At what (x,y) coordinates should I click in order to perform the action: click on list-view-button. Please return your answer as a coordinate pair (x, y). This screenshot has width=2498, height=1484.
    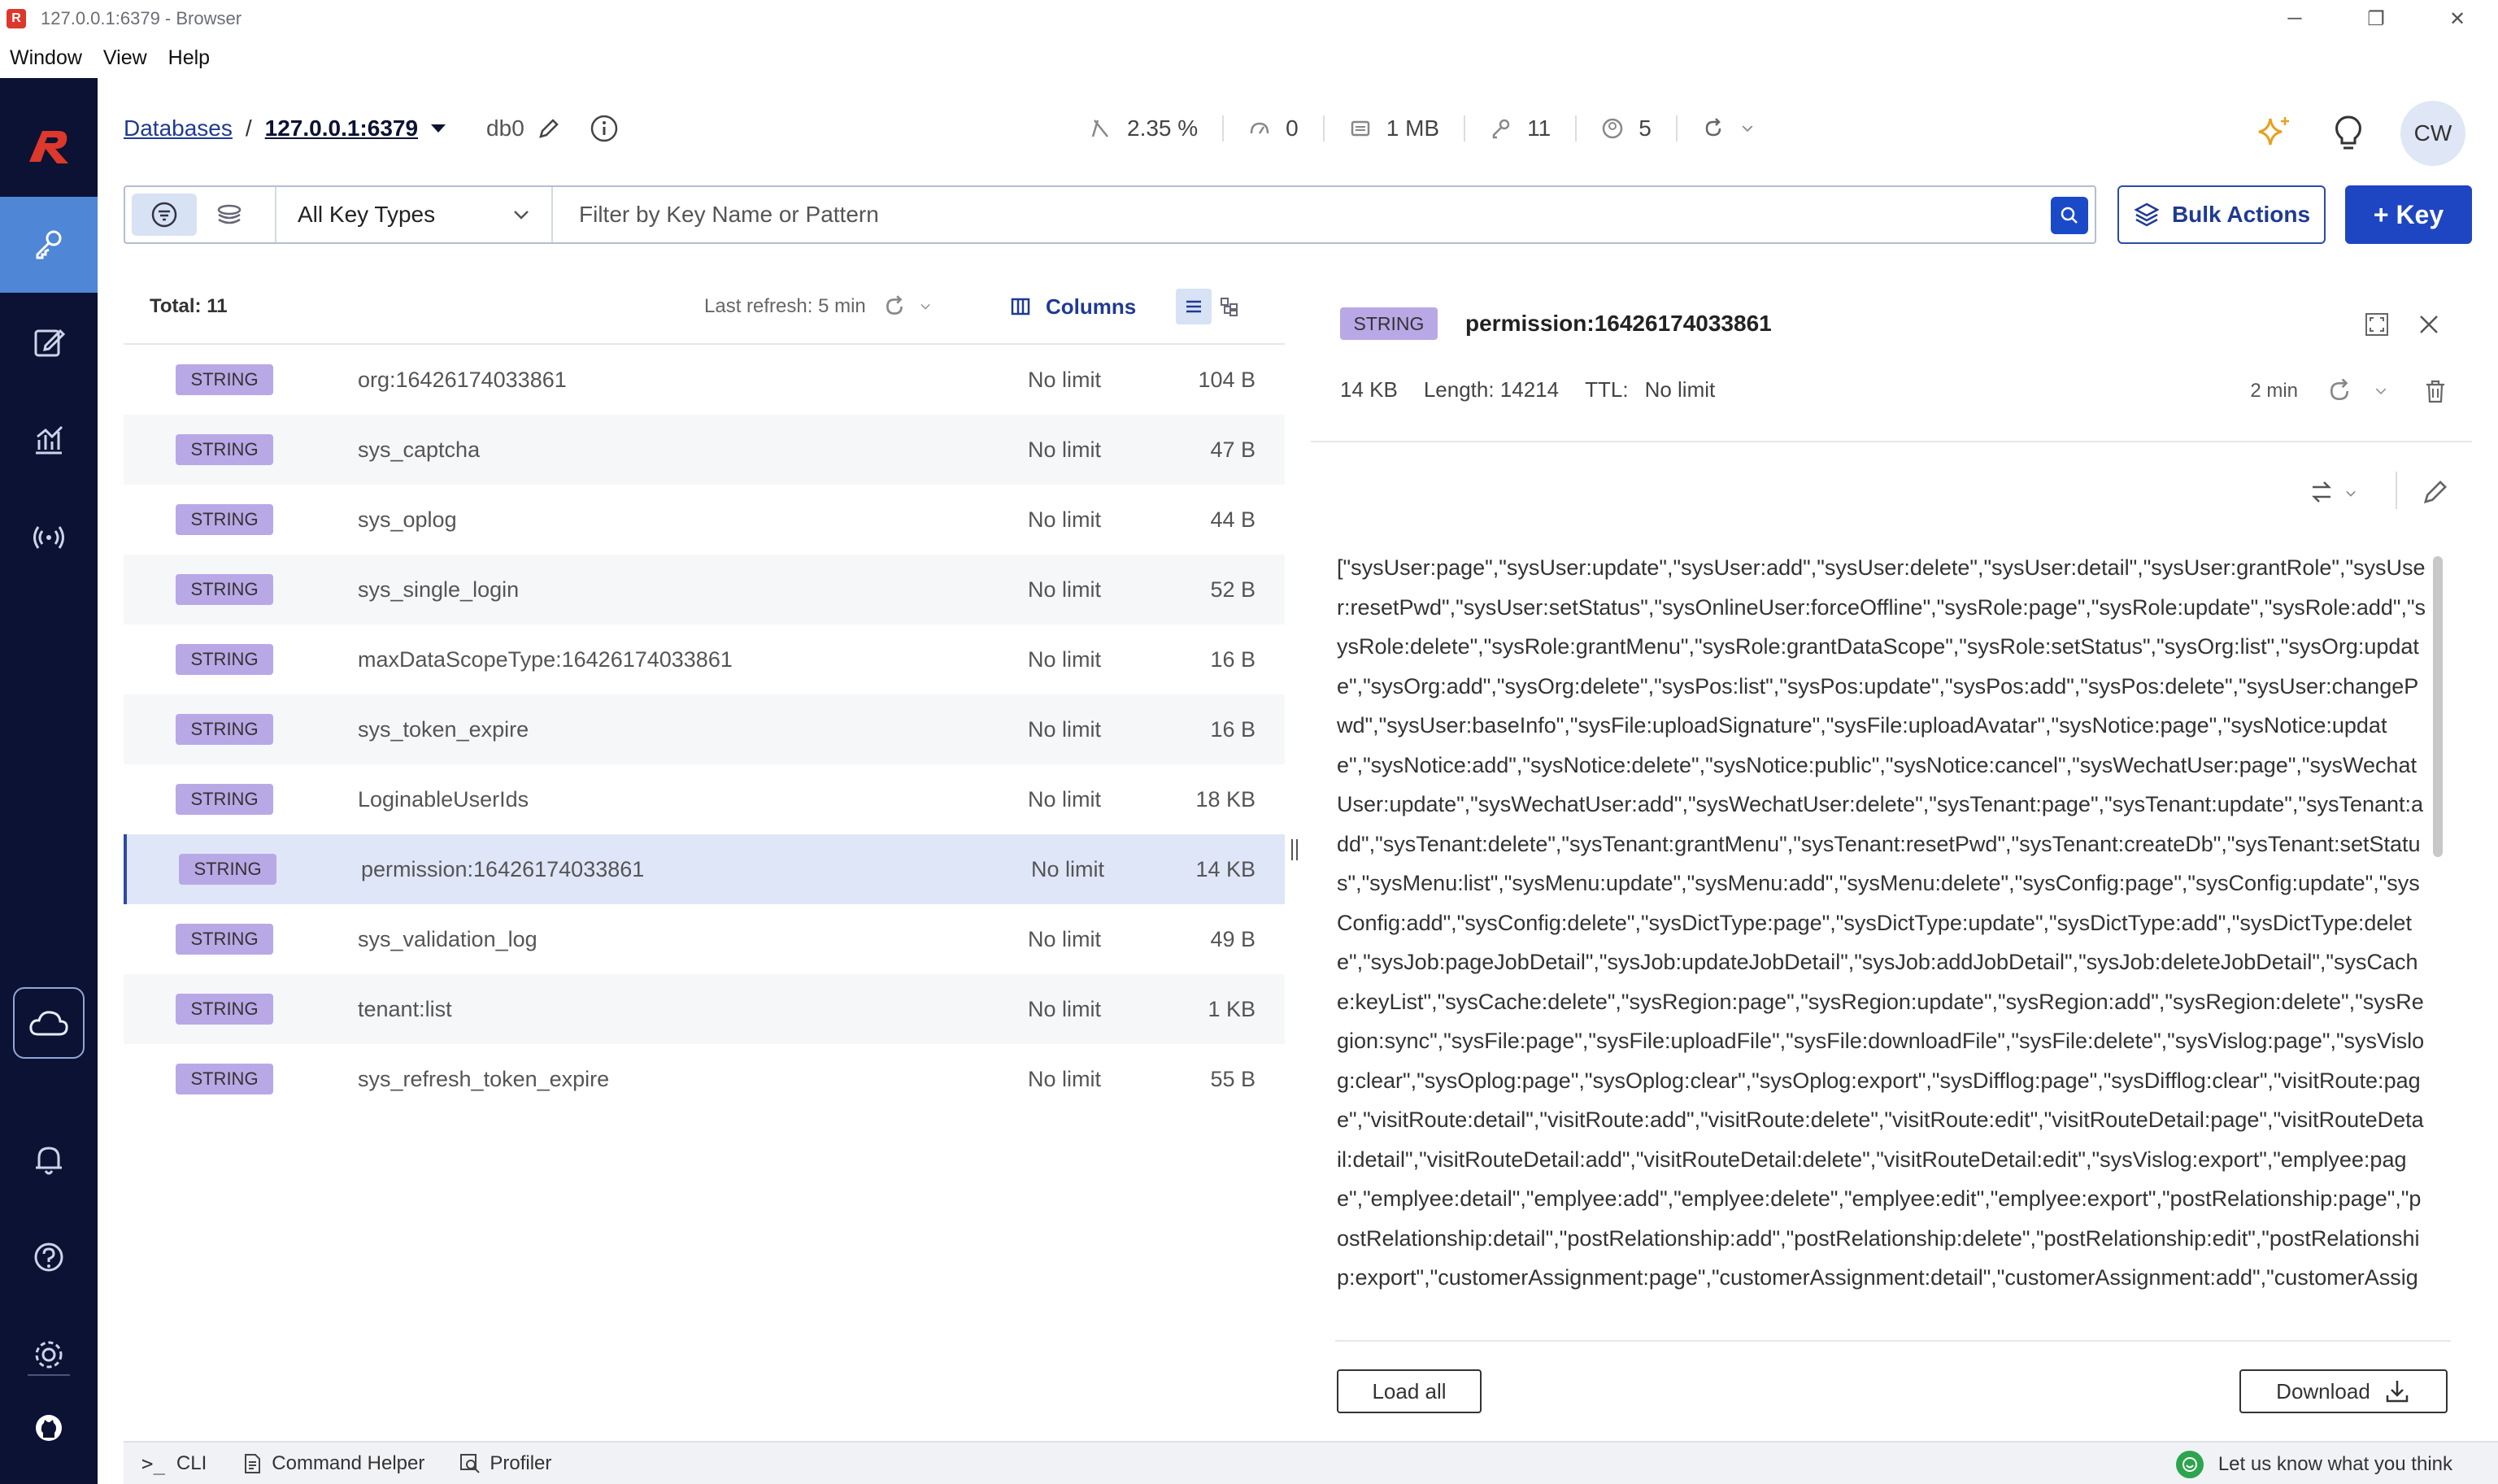
    Looking at the image, I should click on (1194, 306).